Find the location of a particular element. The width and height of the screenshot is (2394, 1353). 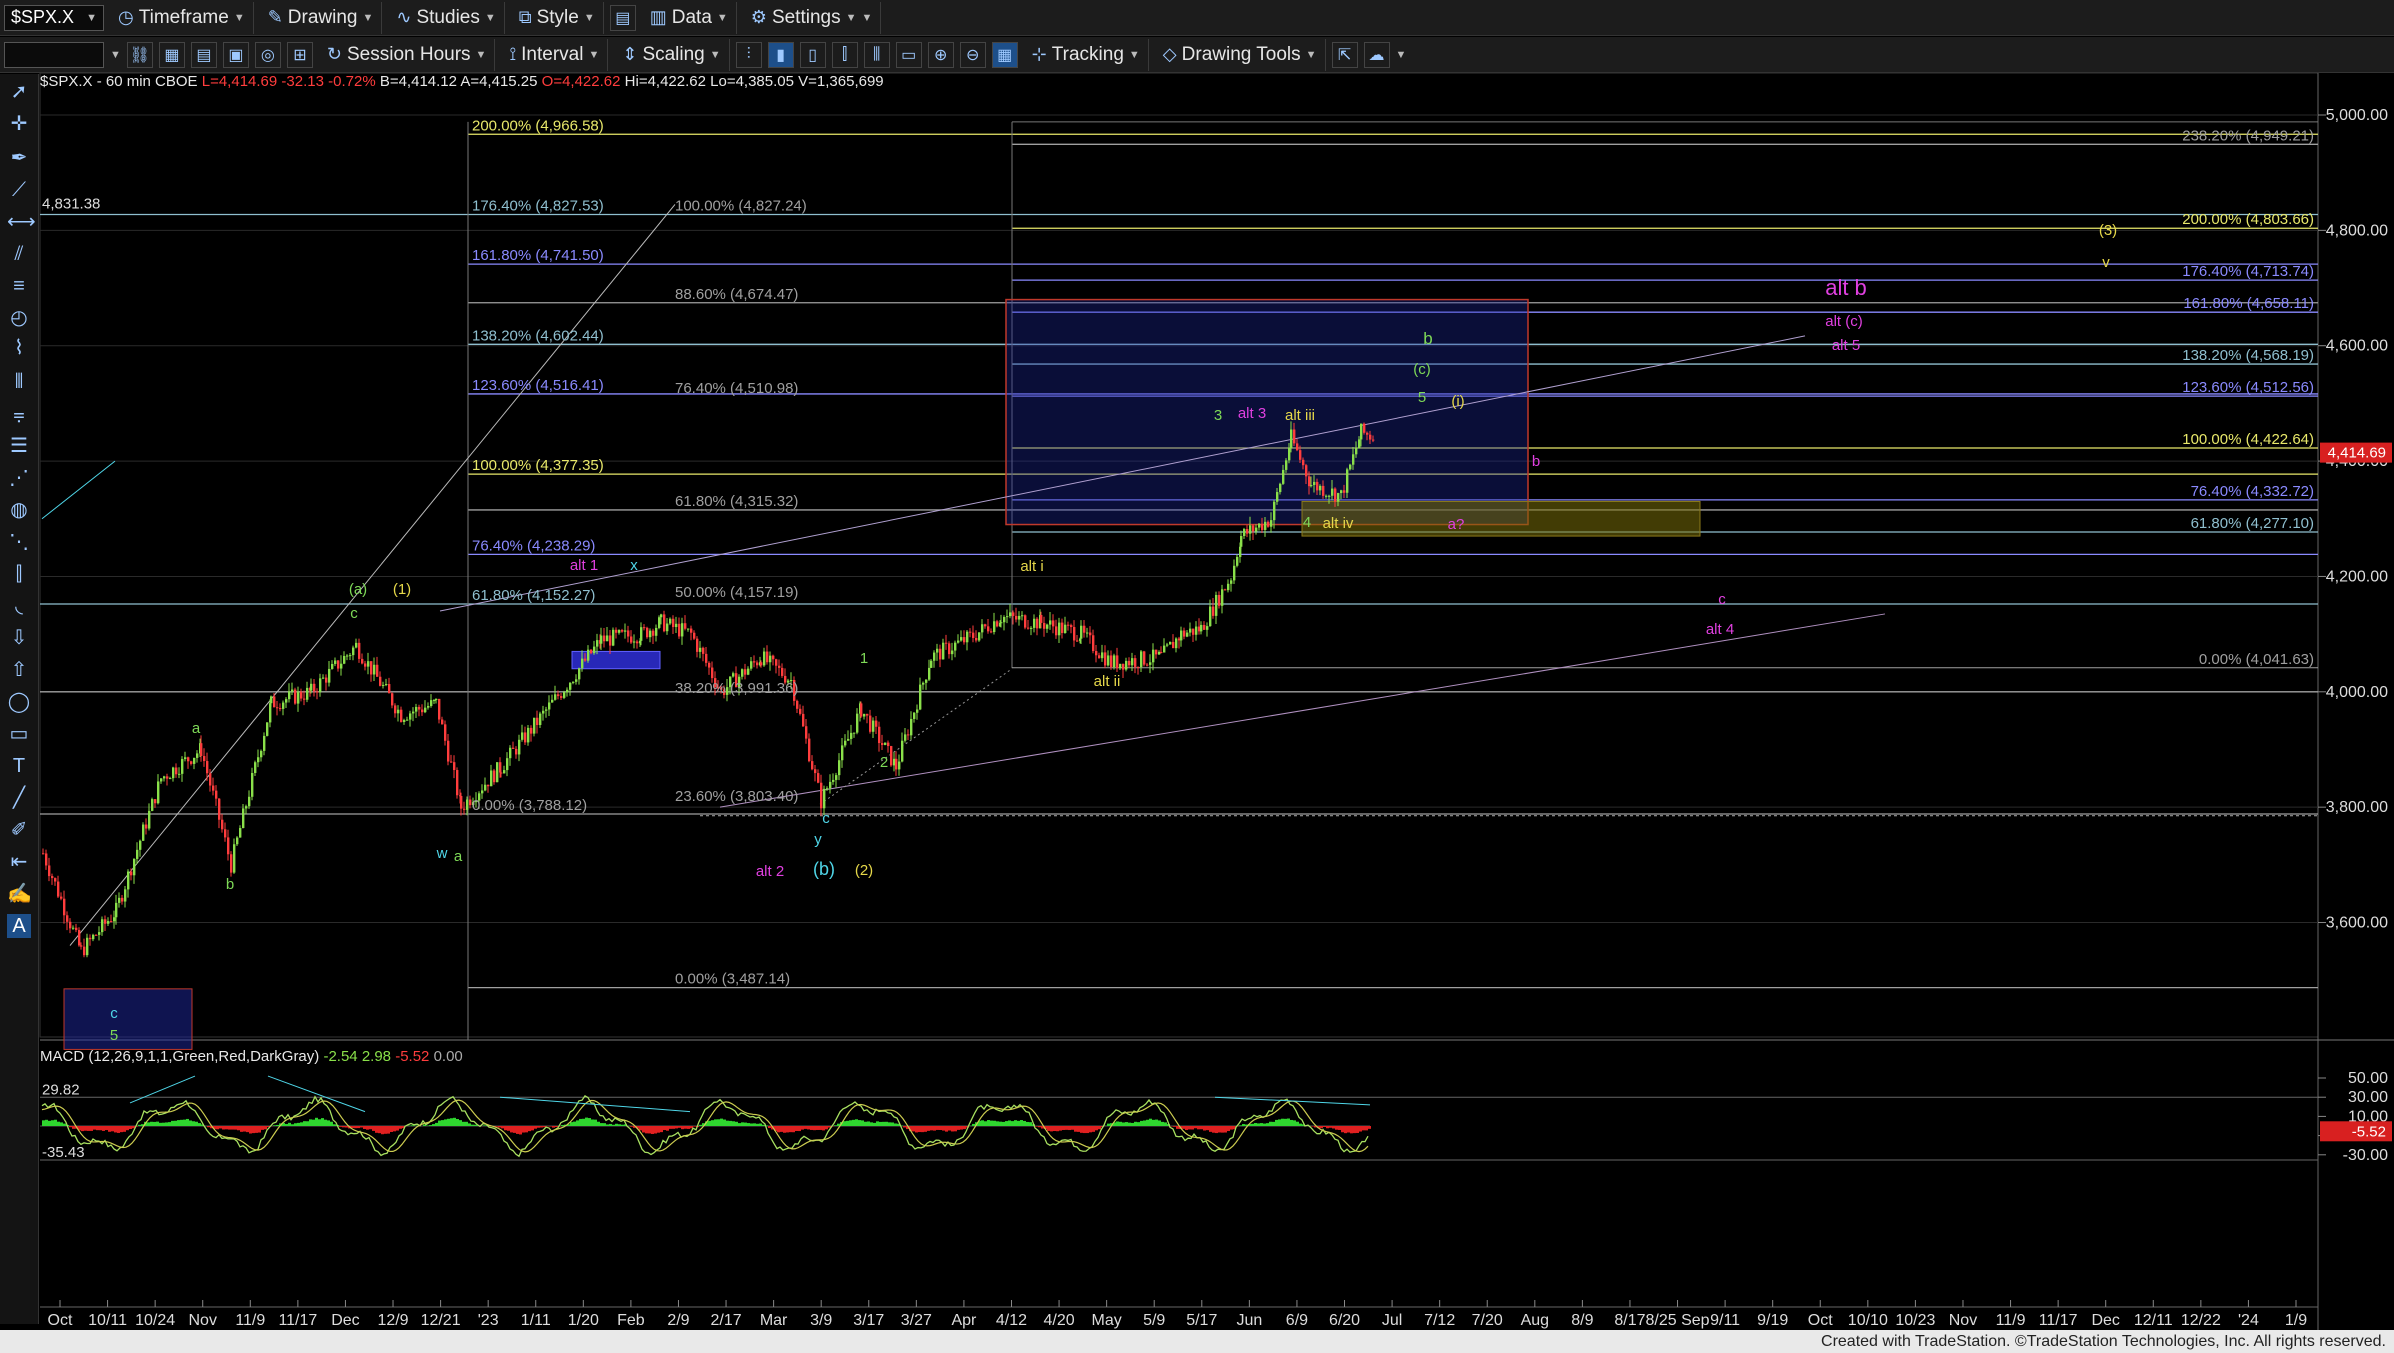

target-zone-box is located at coordinates (1267, 412).